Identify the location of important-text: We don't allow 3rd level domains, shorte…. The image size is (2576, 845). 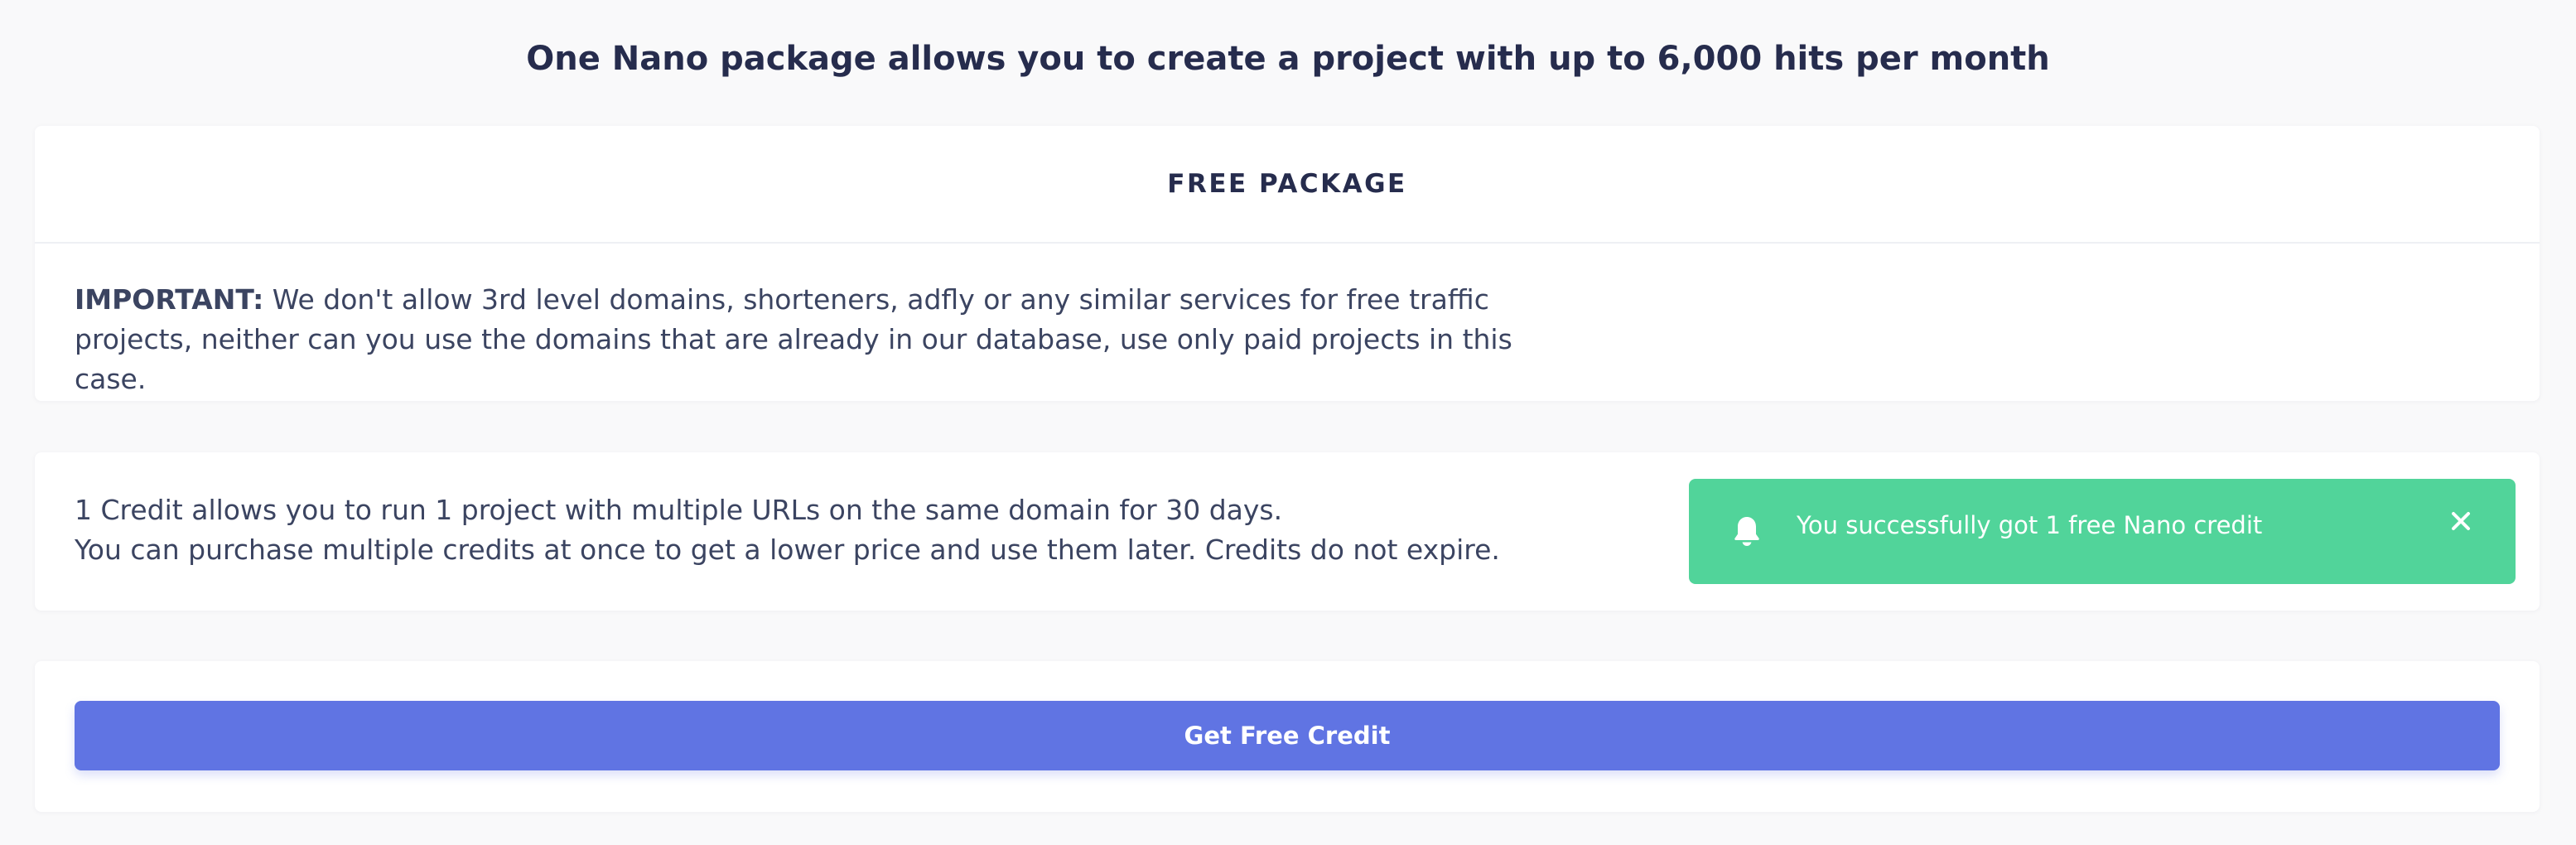
(793, 339).